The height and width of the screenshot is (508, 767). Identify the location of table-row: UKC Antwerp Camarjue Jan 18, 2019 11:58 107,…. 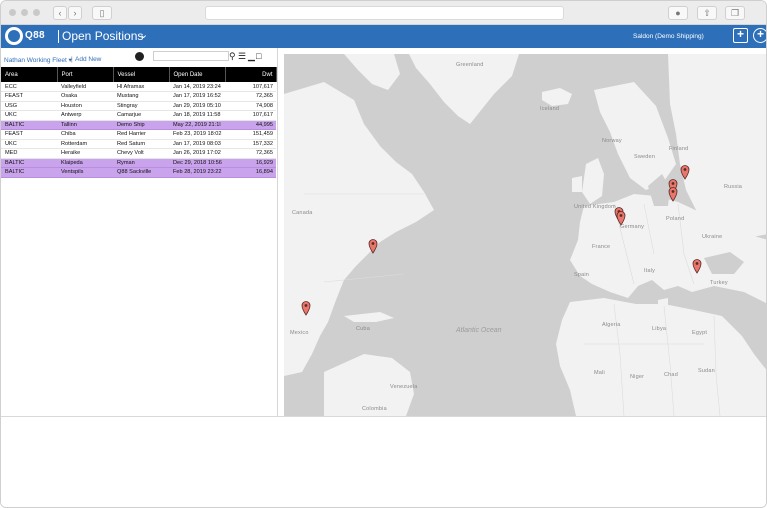
(138, 115).